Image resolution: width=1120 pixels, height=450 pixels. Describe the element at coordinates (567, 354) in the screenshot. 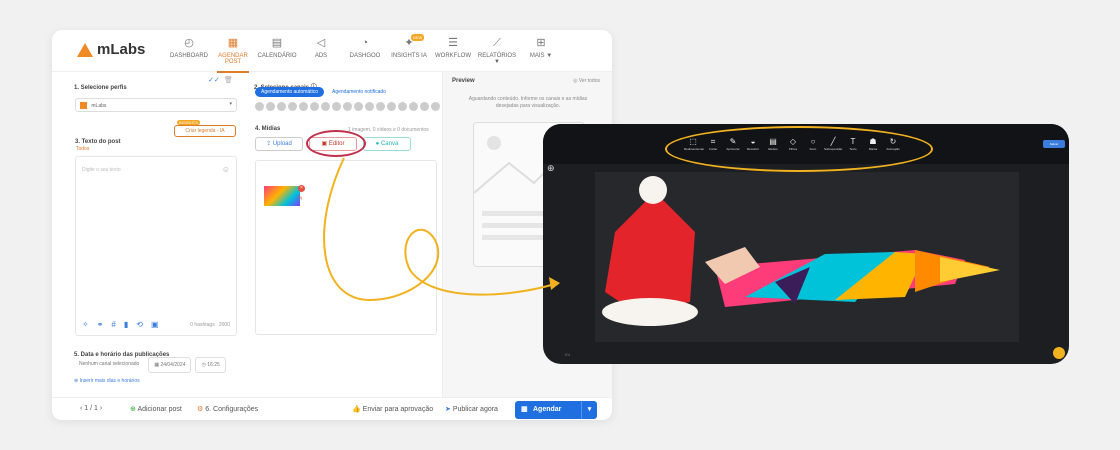

I see `editor-footer: Ed` at that location.